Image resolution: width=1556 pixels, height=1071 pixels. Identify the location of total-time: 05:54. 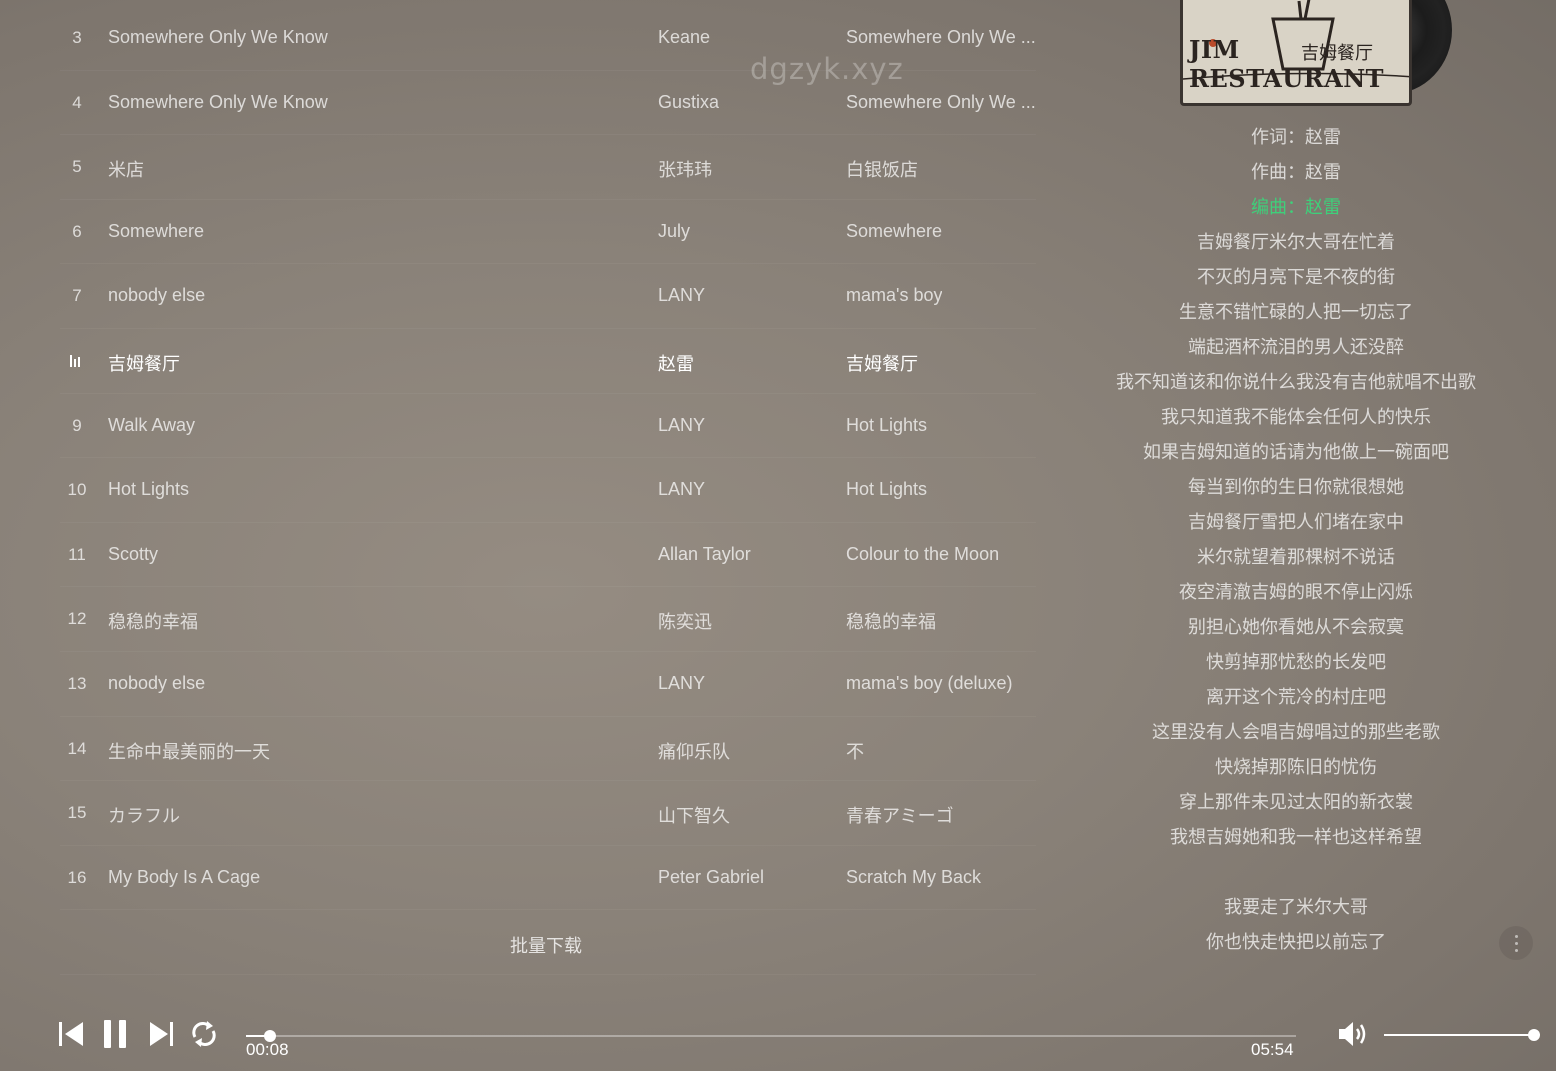
(1272, 1049).